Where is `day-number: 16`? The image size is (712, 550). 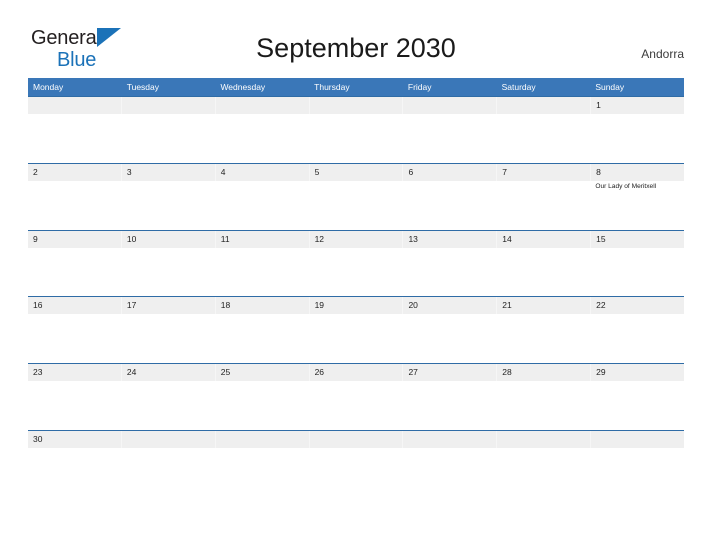
day-number: 16 is located at coordinates (75, 306).